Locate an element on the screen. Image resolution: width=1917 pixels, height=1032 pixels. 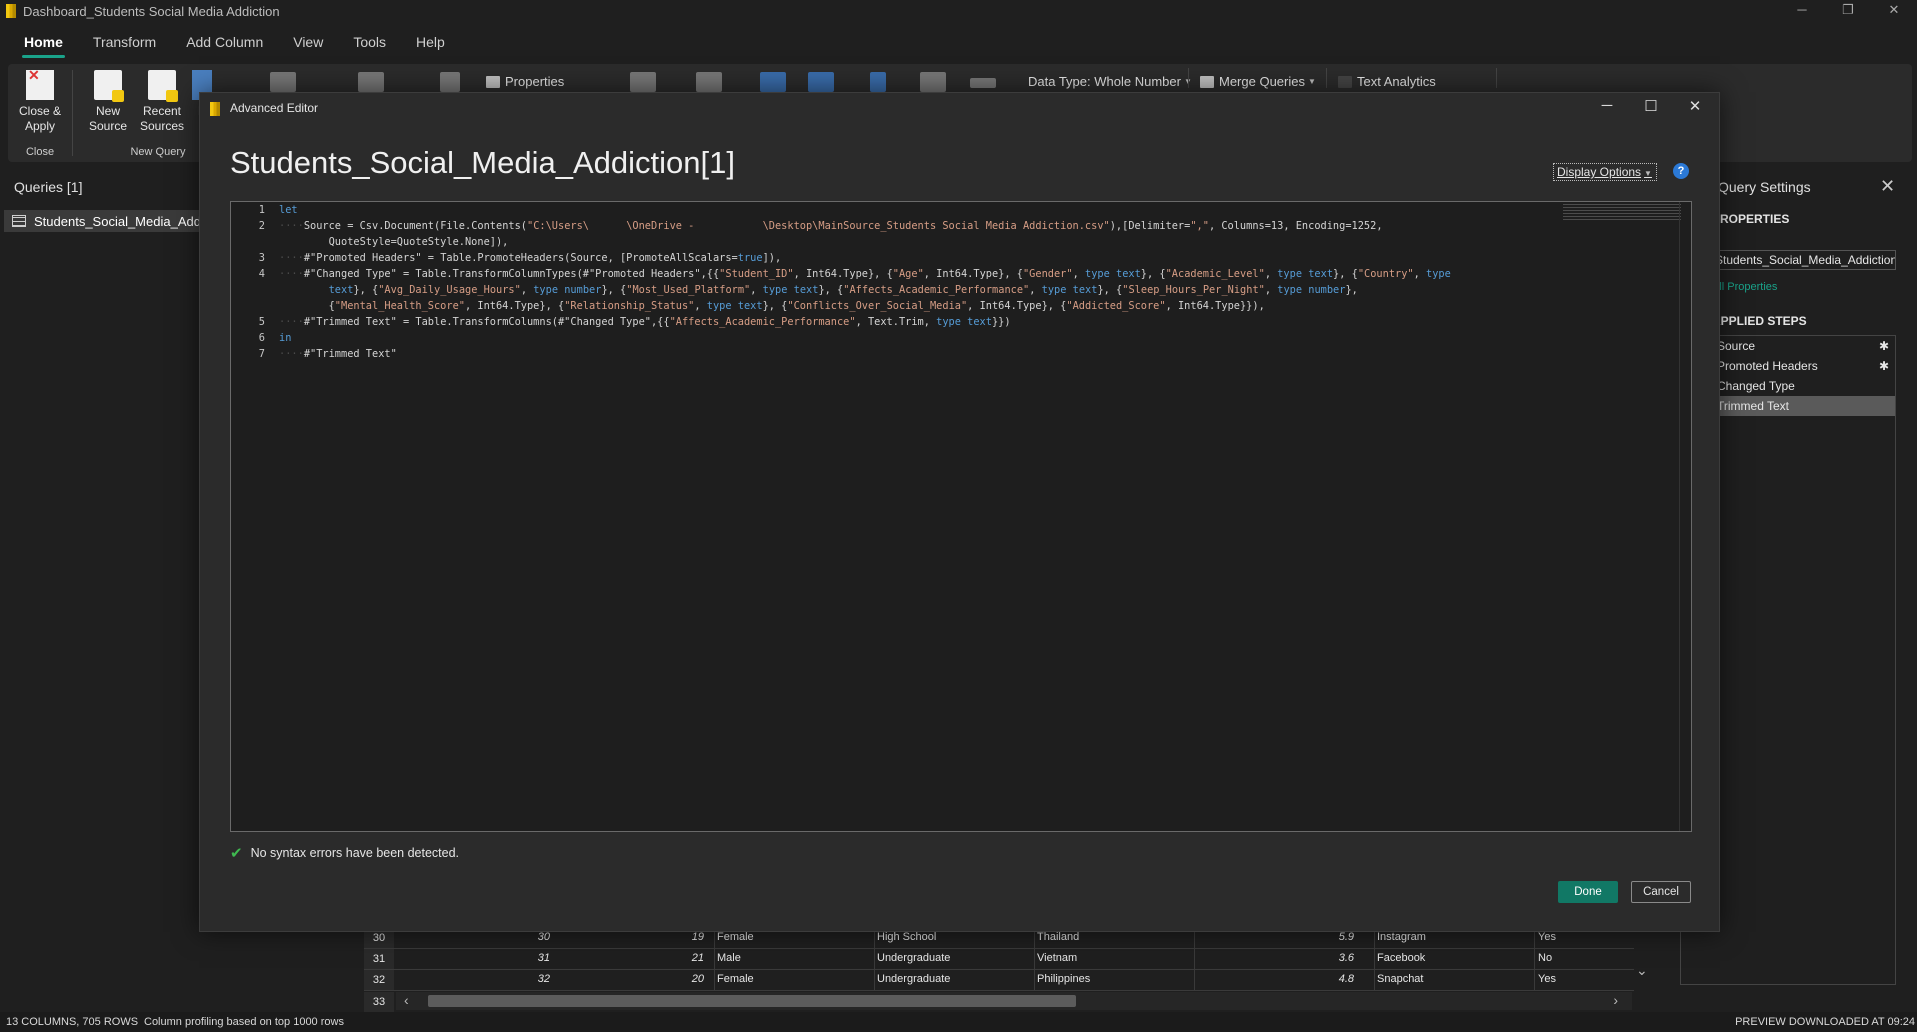
query-settings-title: Query Settings is located at coordinates (1764, 187).